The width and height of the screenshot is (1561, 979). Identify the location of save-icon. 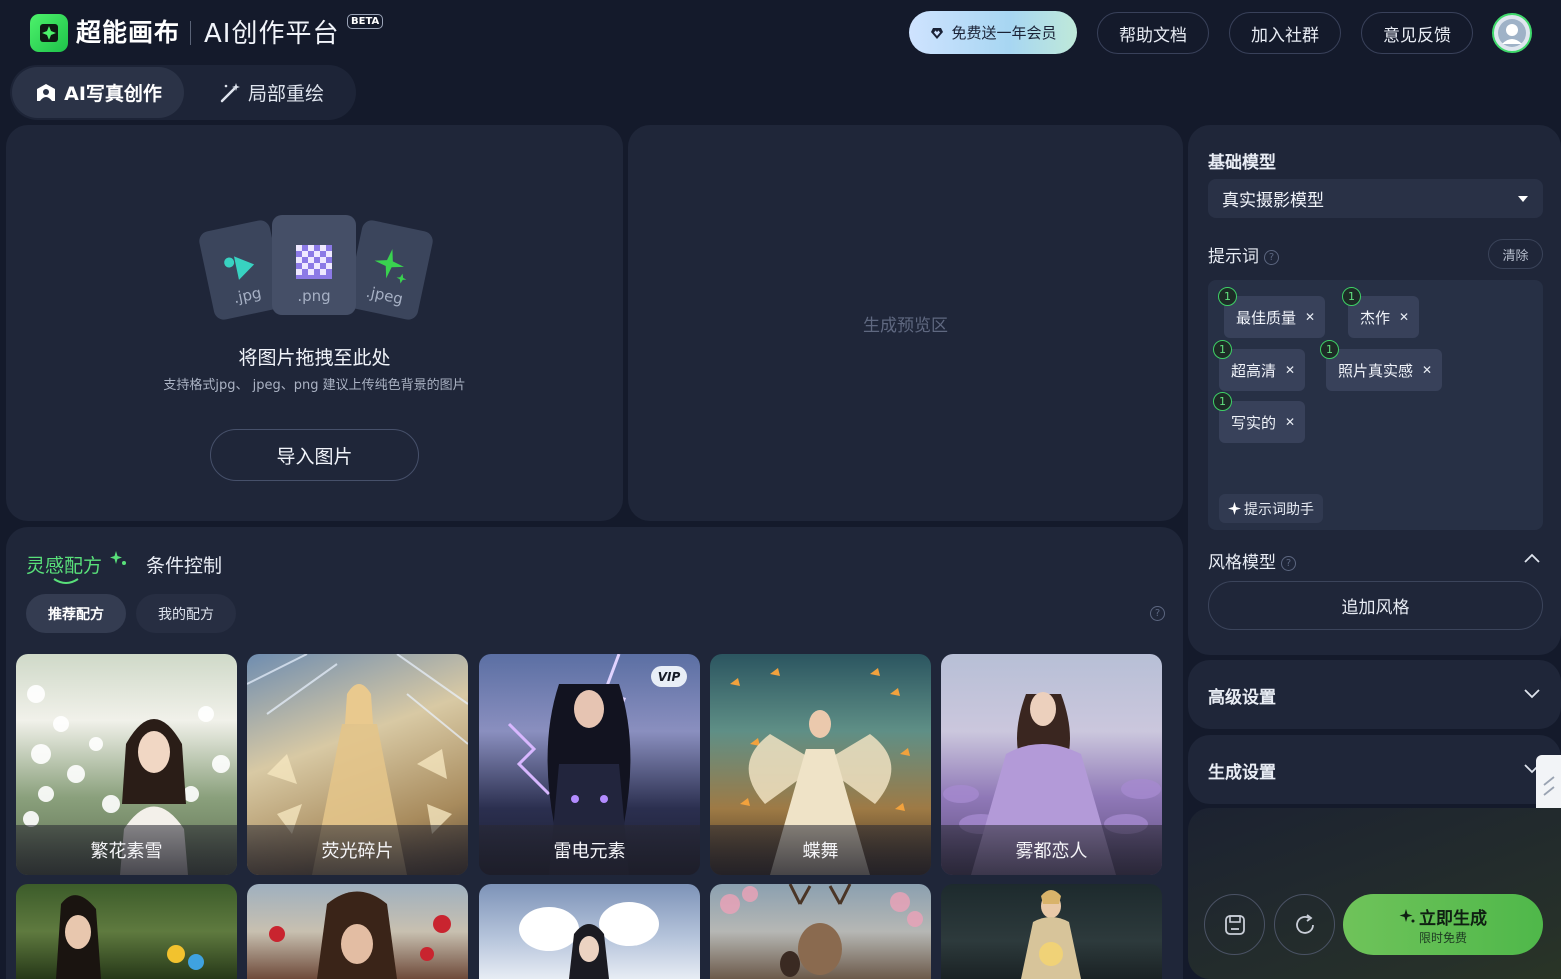
(1234, 924).